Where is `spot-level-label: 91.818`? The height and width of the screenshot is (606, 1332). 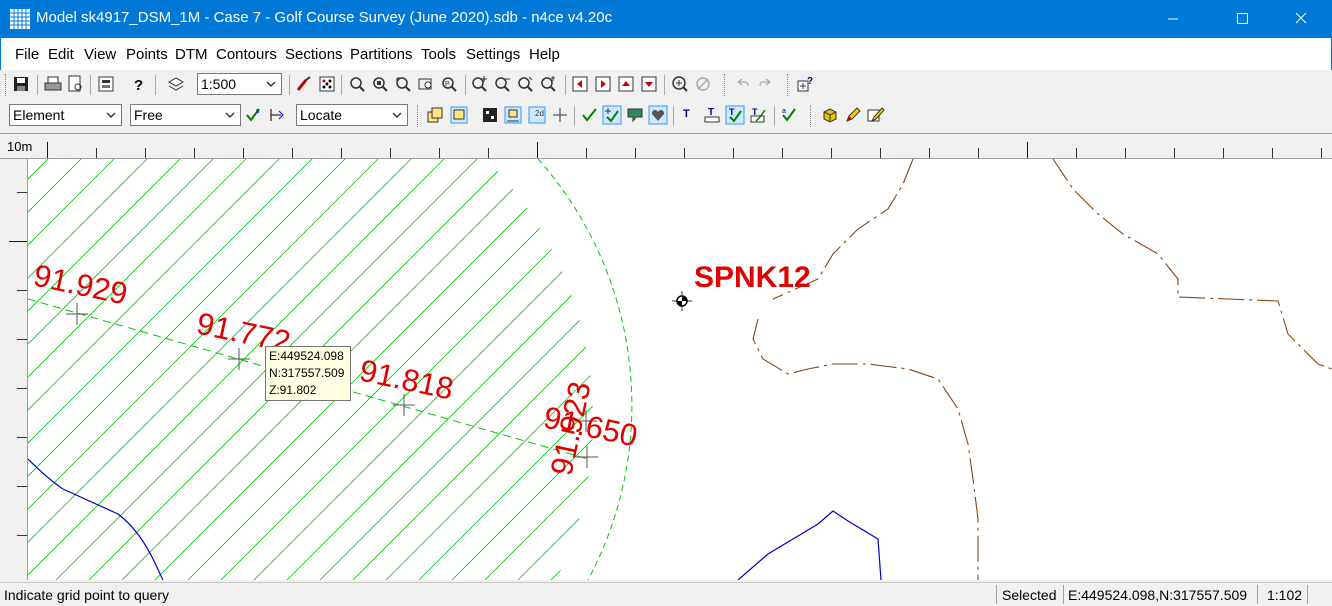
spot-level-label: 91.818 is located at coordinates (407, 380).